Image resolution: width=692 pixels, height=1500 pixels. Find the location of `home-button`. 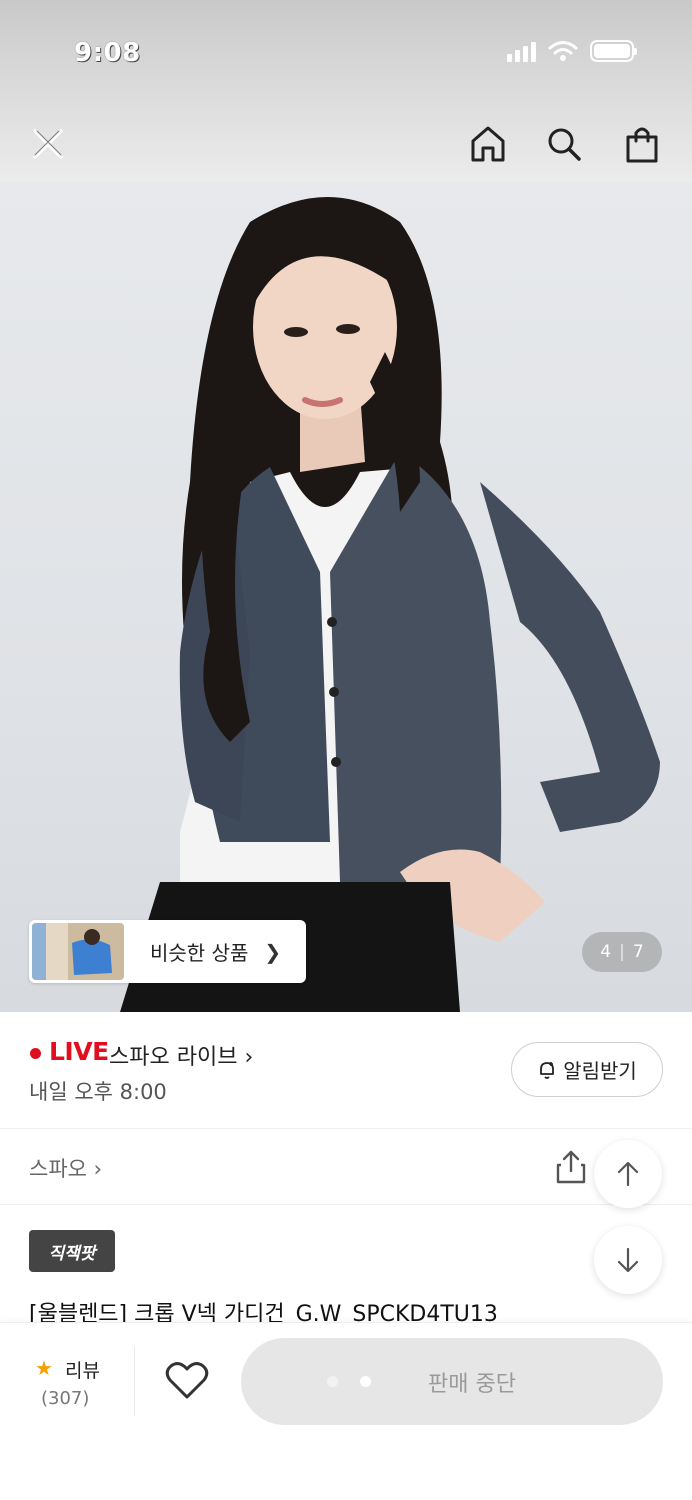

home-button is located at coordinates (488, 144).